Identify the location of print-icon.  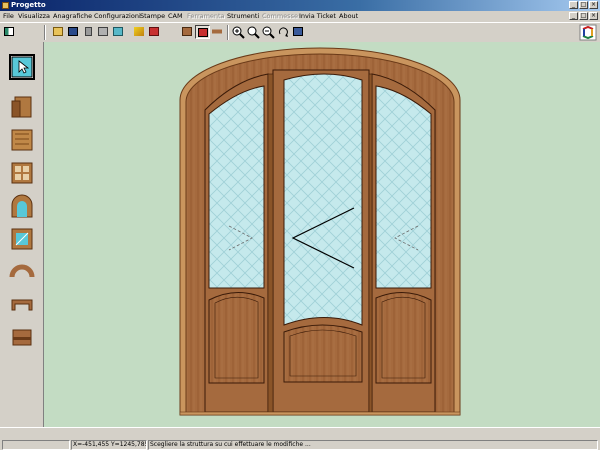
(103, 32).